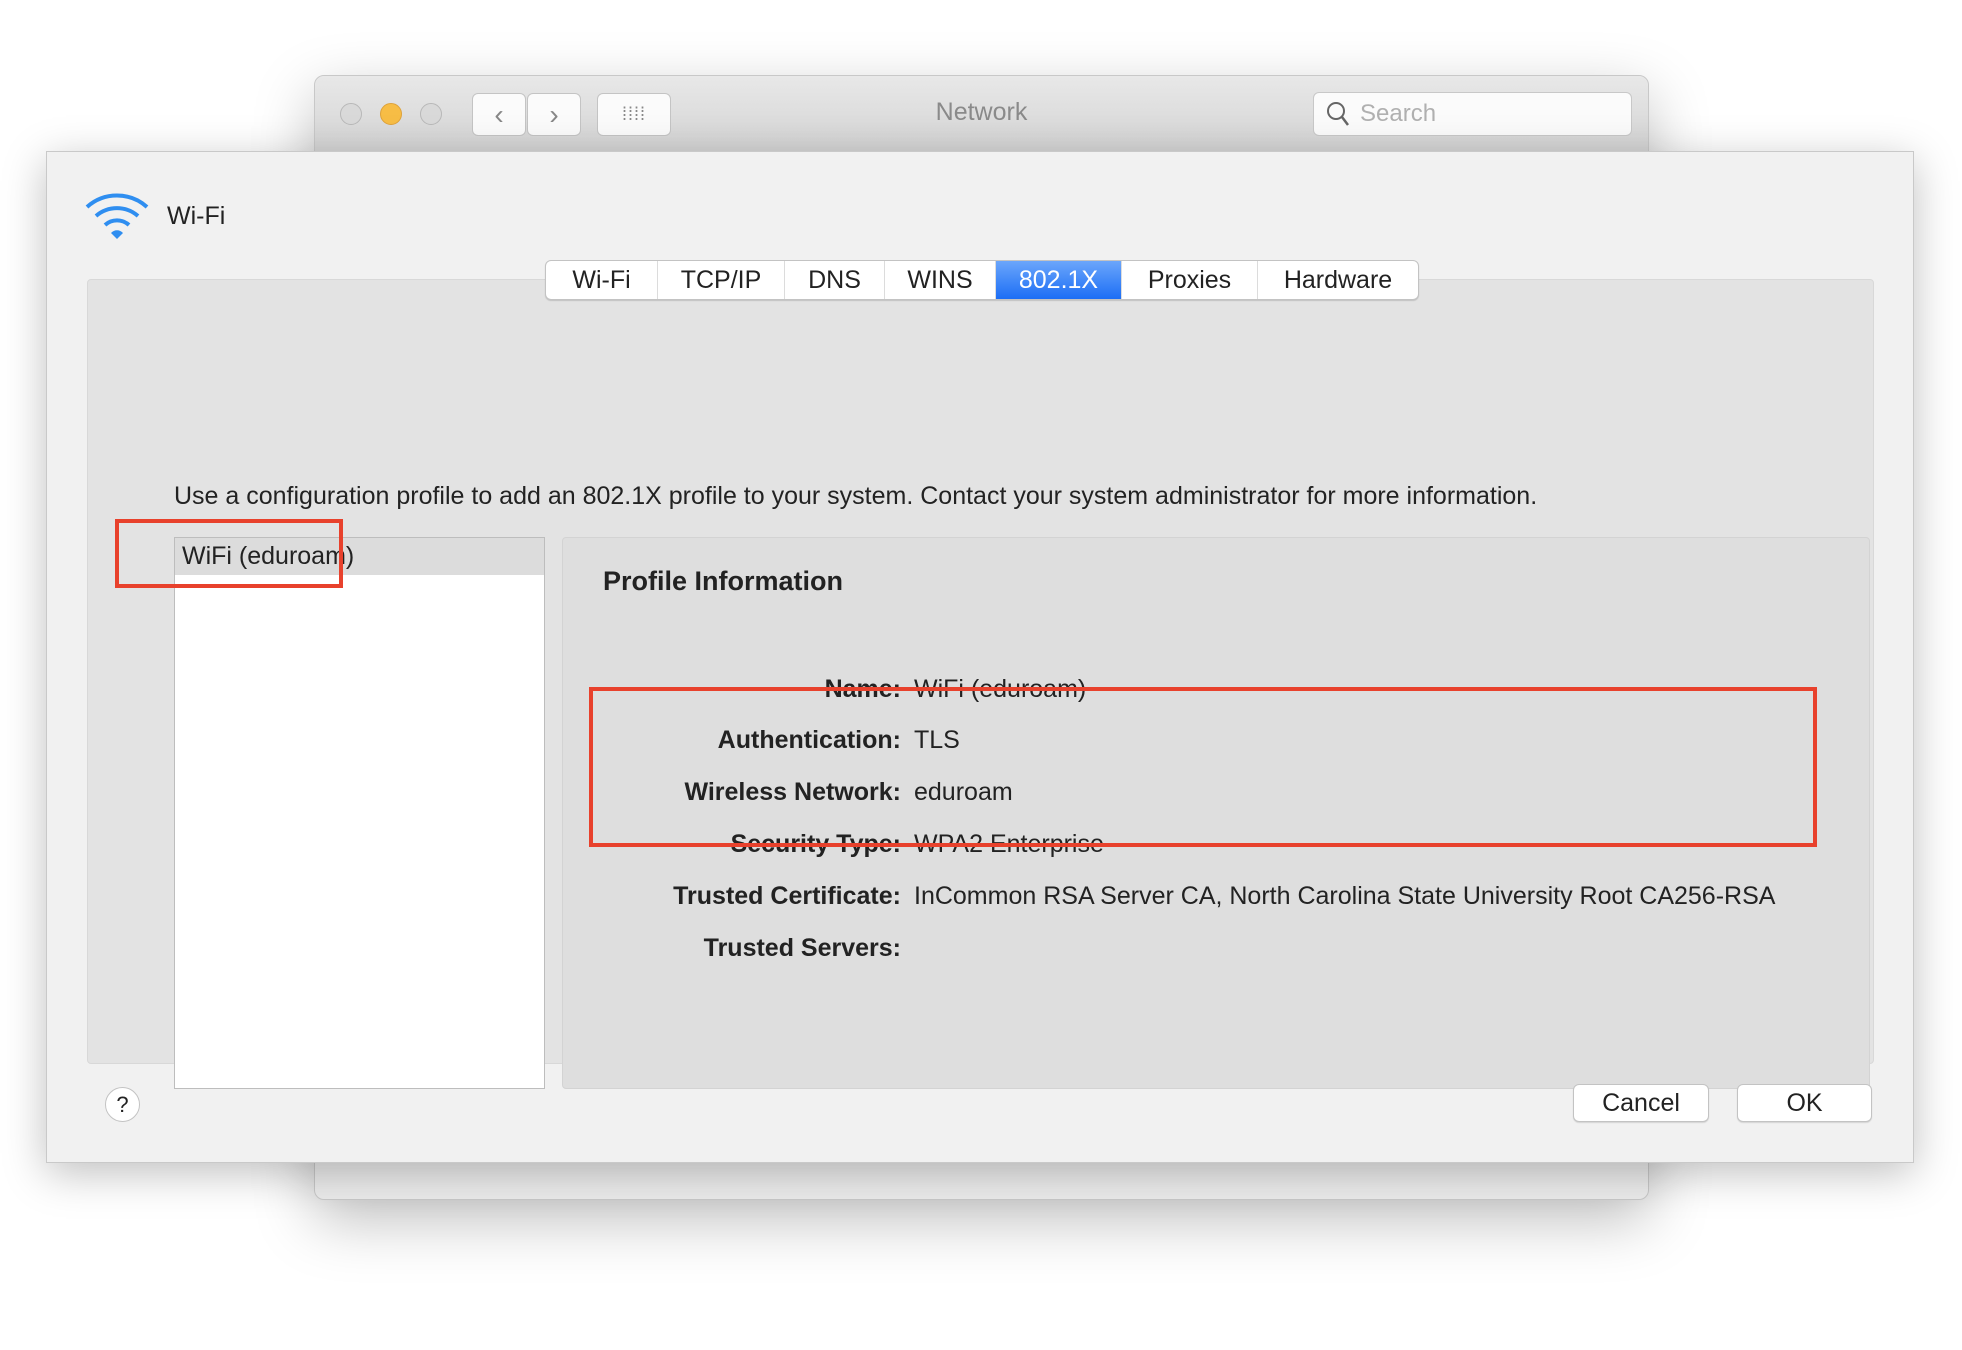  What do you see at coordinates (1641, 1103) in the screenshot?
I see `cancel-button: Cancel` at bounding box center [1641, 1103].